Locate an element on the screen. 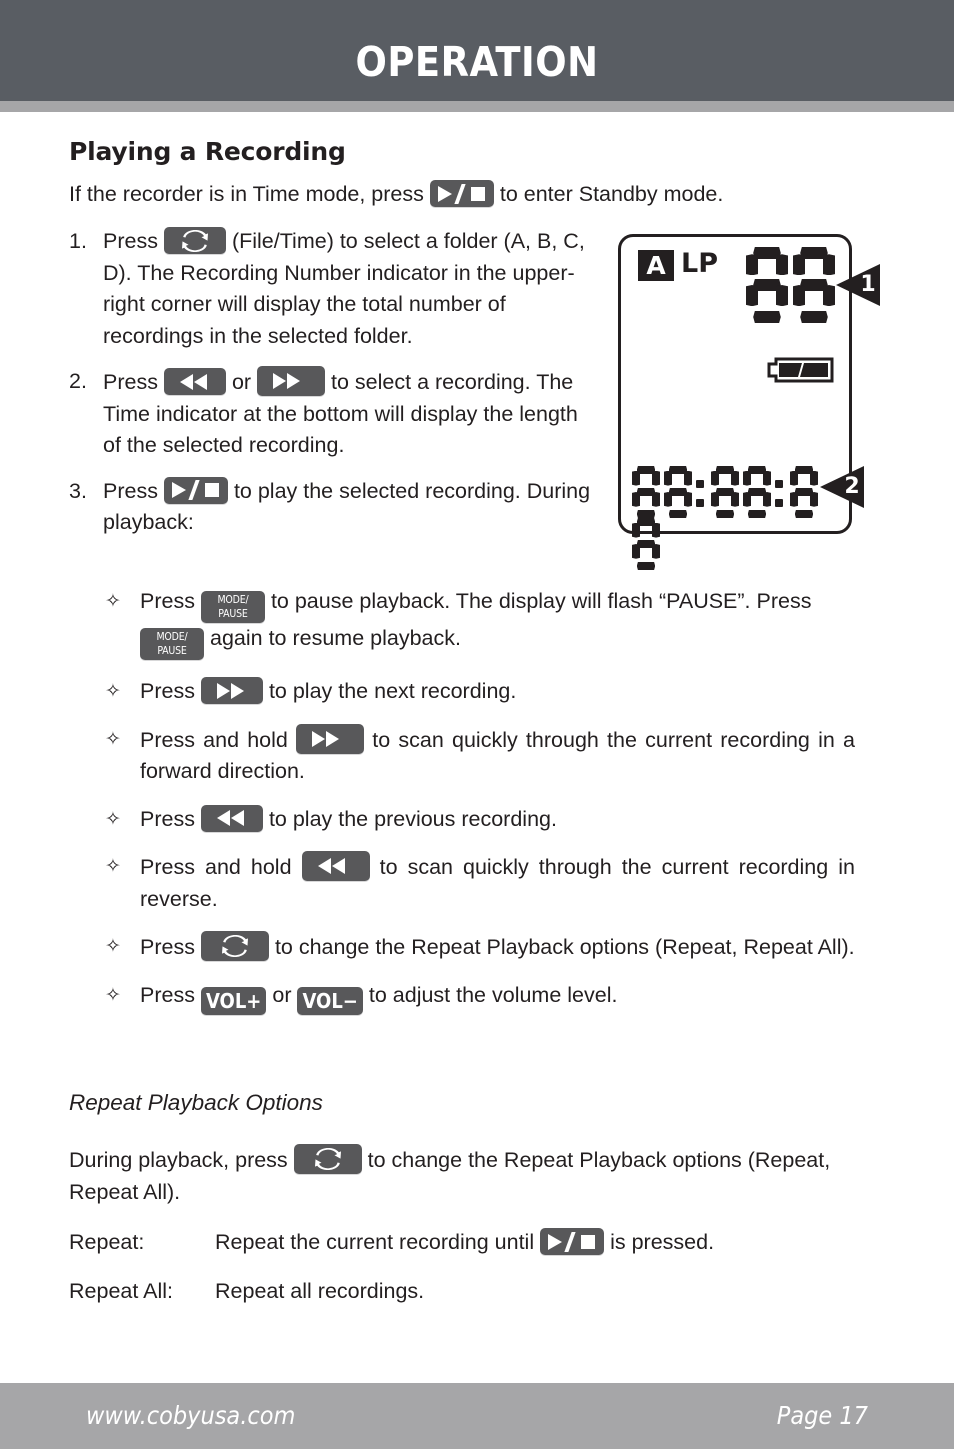 This screenshot has width=954, height=1449. callout-marker-2: 2 is located at coordinates (843, 487).